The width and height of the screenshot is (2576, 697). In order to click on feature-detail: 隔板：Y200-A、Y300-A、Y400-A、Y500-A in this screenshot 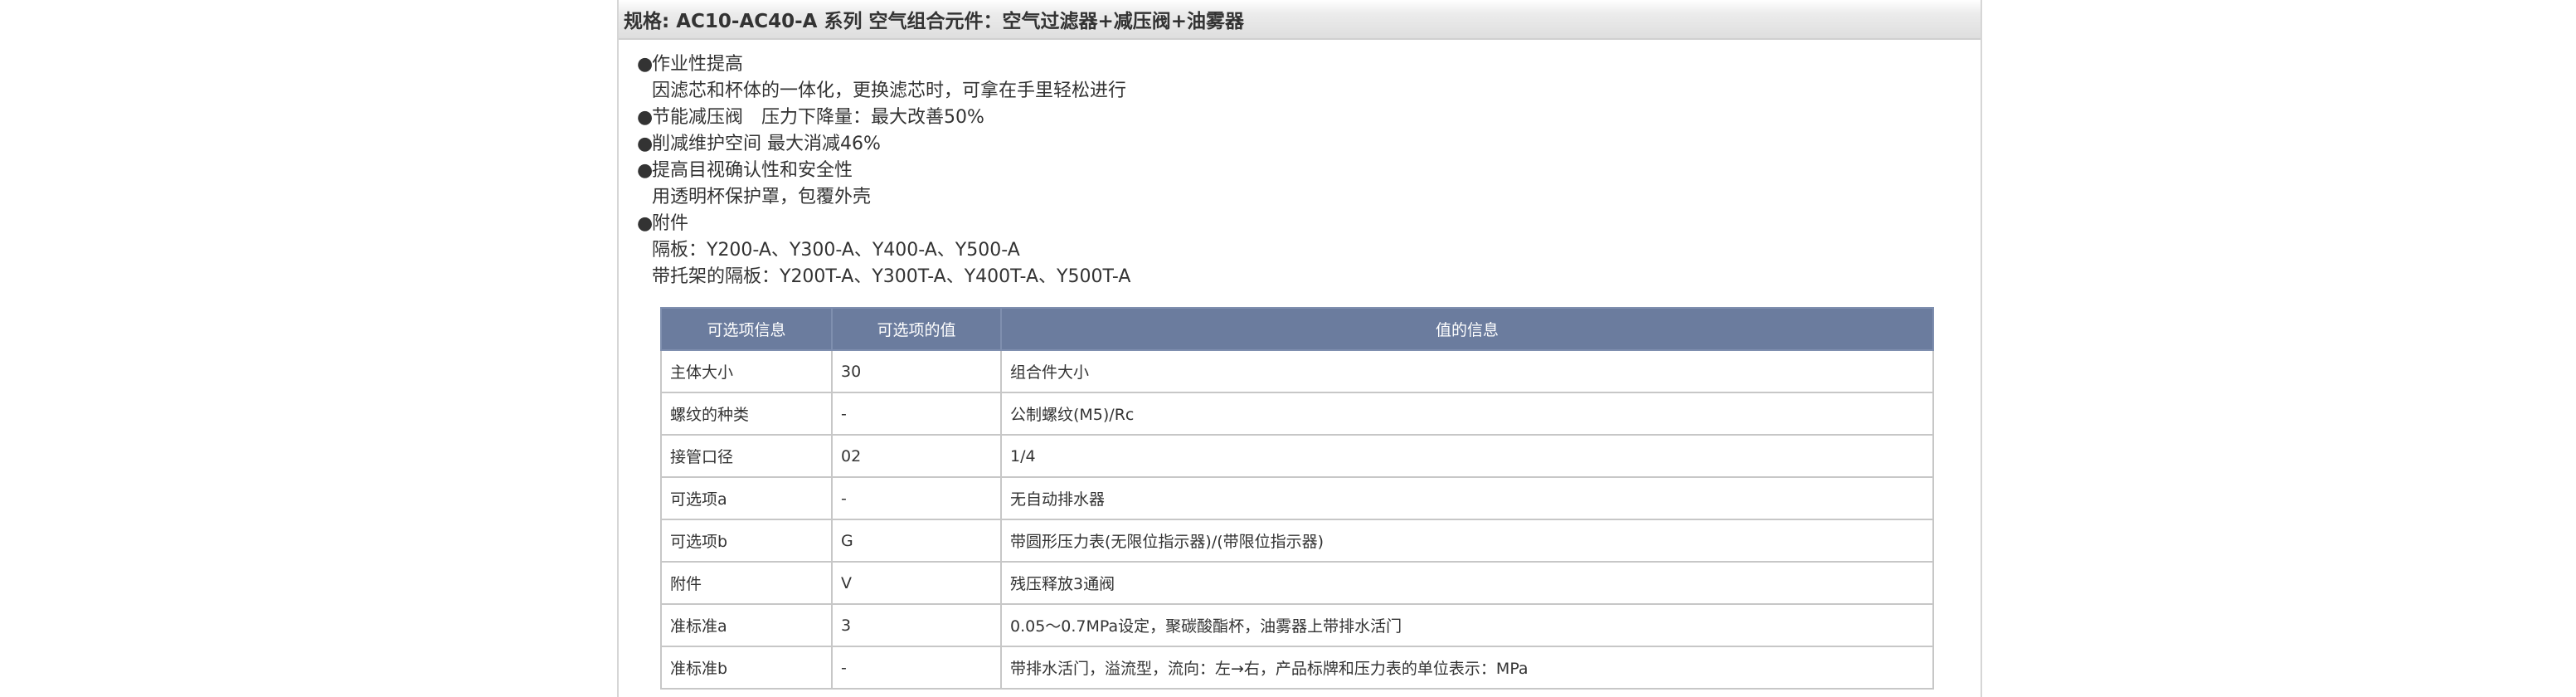, I will do `click(883, 250)`.